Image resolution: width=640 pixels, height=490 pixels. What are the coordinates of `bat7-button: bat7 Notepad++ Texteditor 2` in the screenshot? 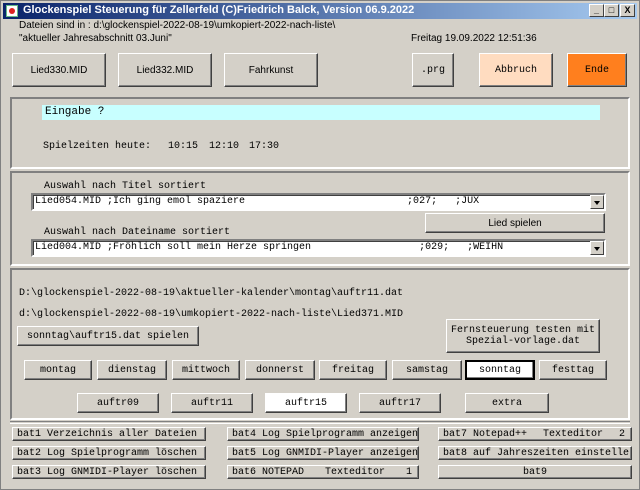 It's located at (535, 434).